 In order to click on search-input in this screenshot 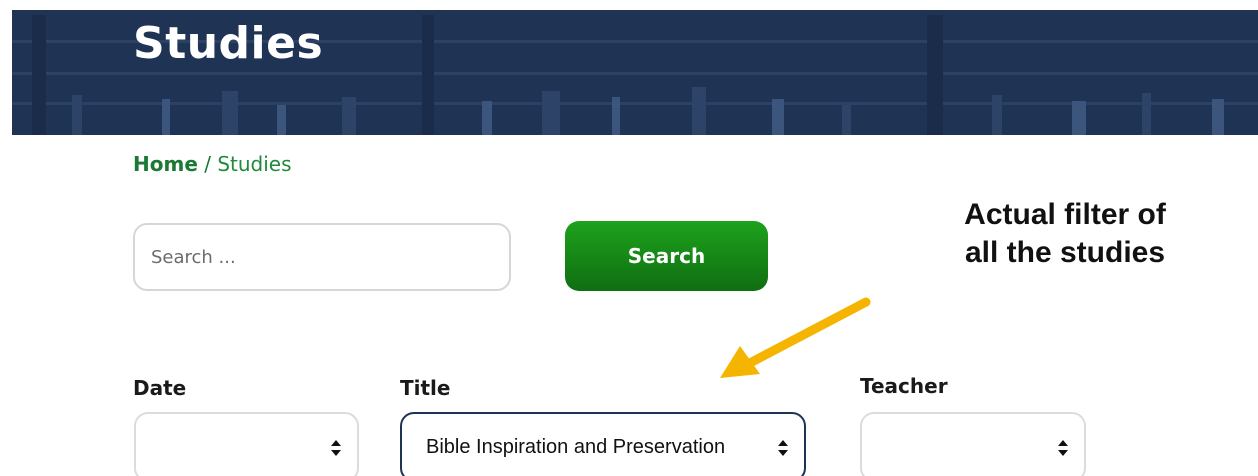, I will do `click(322, 257)`.